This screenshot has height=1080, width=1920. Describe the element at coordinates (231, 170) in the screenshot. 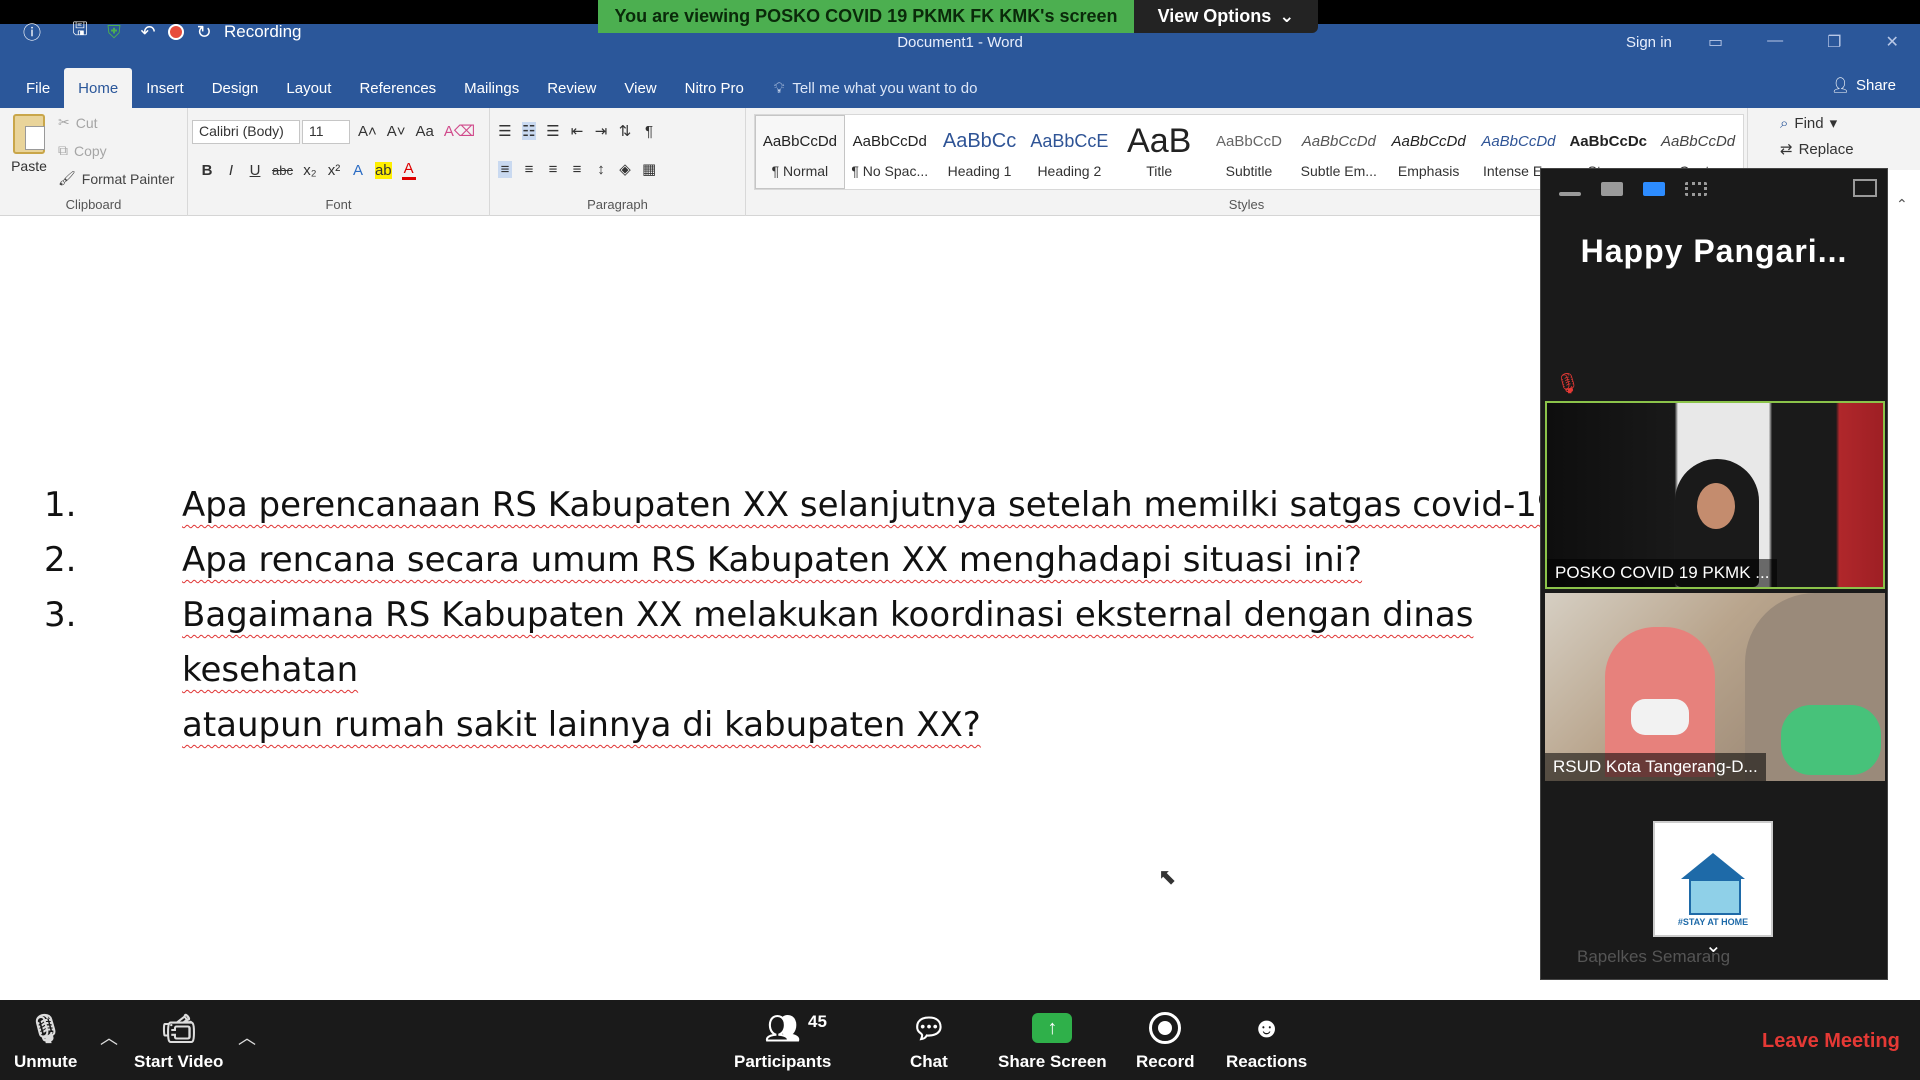

I see `italic-icon: I` at that location.